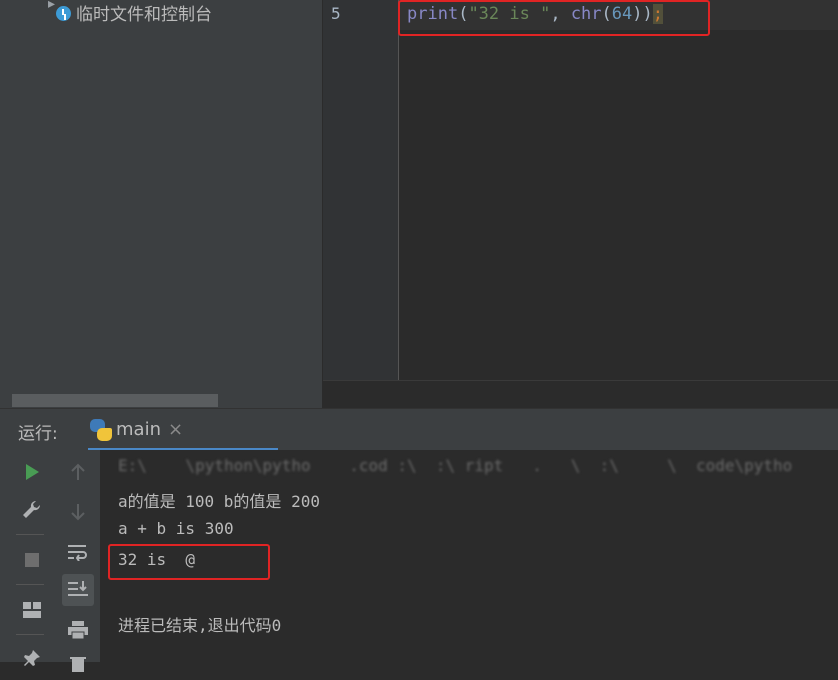 The image size is (838, 680). Describe the element at coordinates (361, 190) in the screenshot. I see `editor-gutter: 5` at that location.